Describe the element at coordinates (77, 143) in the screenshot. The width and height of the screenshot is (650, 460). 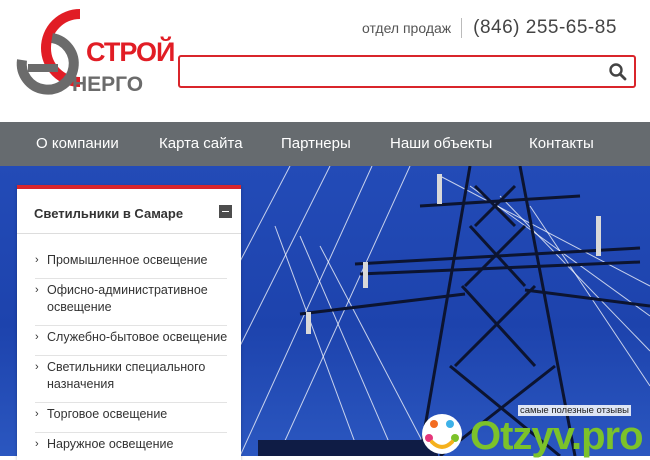
I see `nav-item-about: О компании` at that location.